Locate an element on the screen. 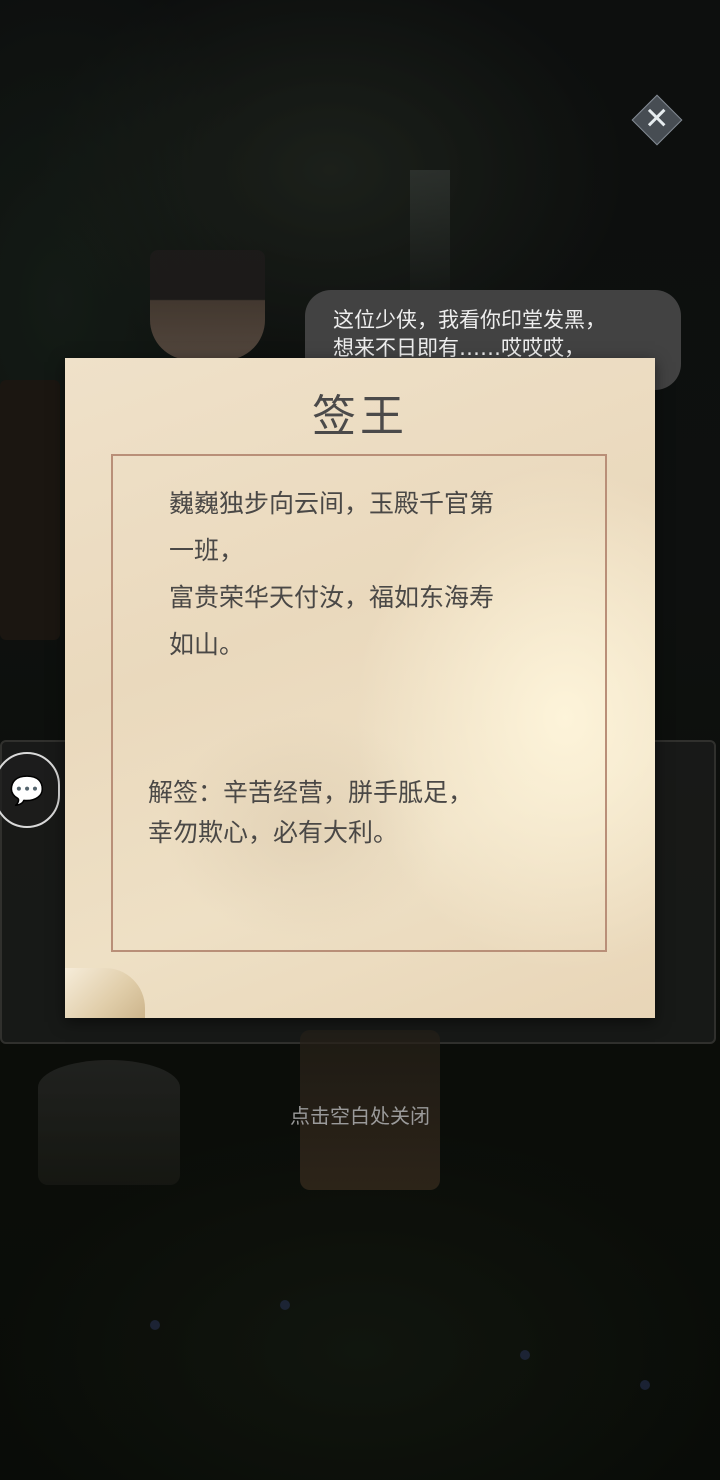 This screenshot has width=720, height=1480. fortune-interpretation: 解签：辛苦经营，胼手胝足， 幸勿欺心，必有大利。 is located at coordinates (358, 813).